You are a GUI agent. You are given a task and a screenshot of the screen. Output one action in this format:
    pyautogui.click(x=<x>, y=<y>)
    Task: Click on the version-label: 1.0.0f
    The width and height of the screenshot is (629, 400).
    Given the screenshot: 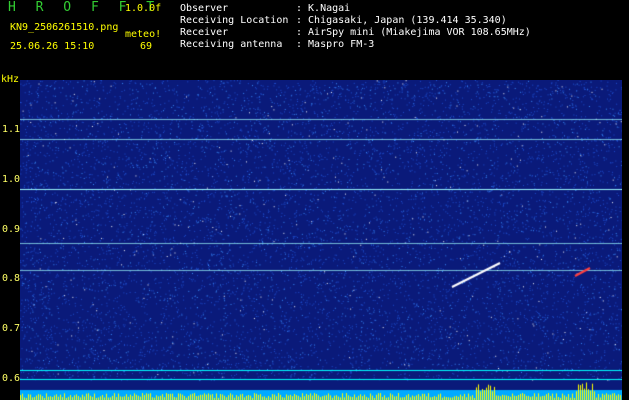 What is the action you would take?
    pyautogui.click(x=143, y=8)
    